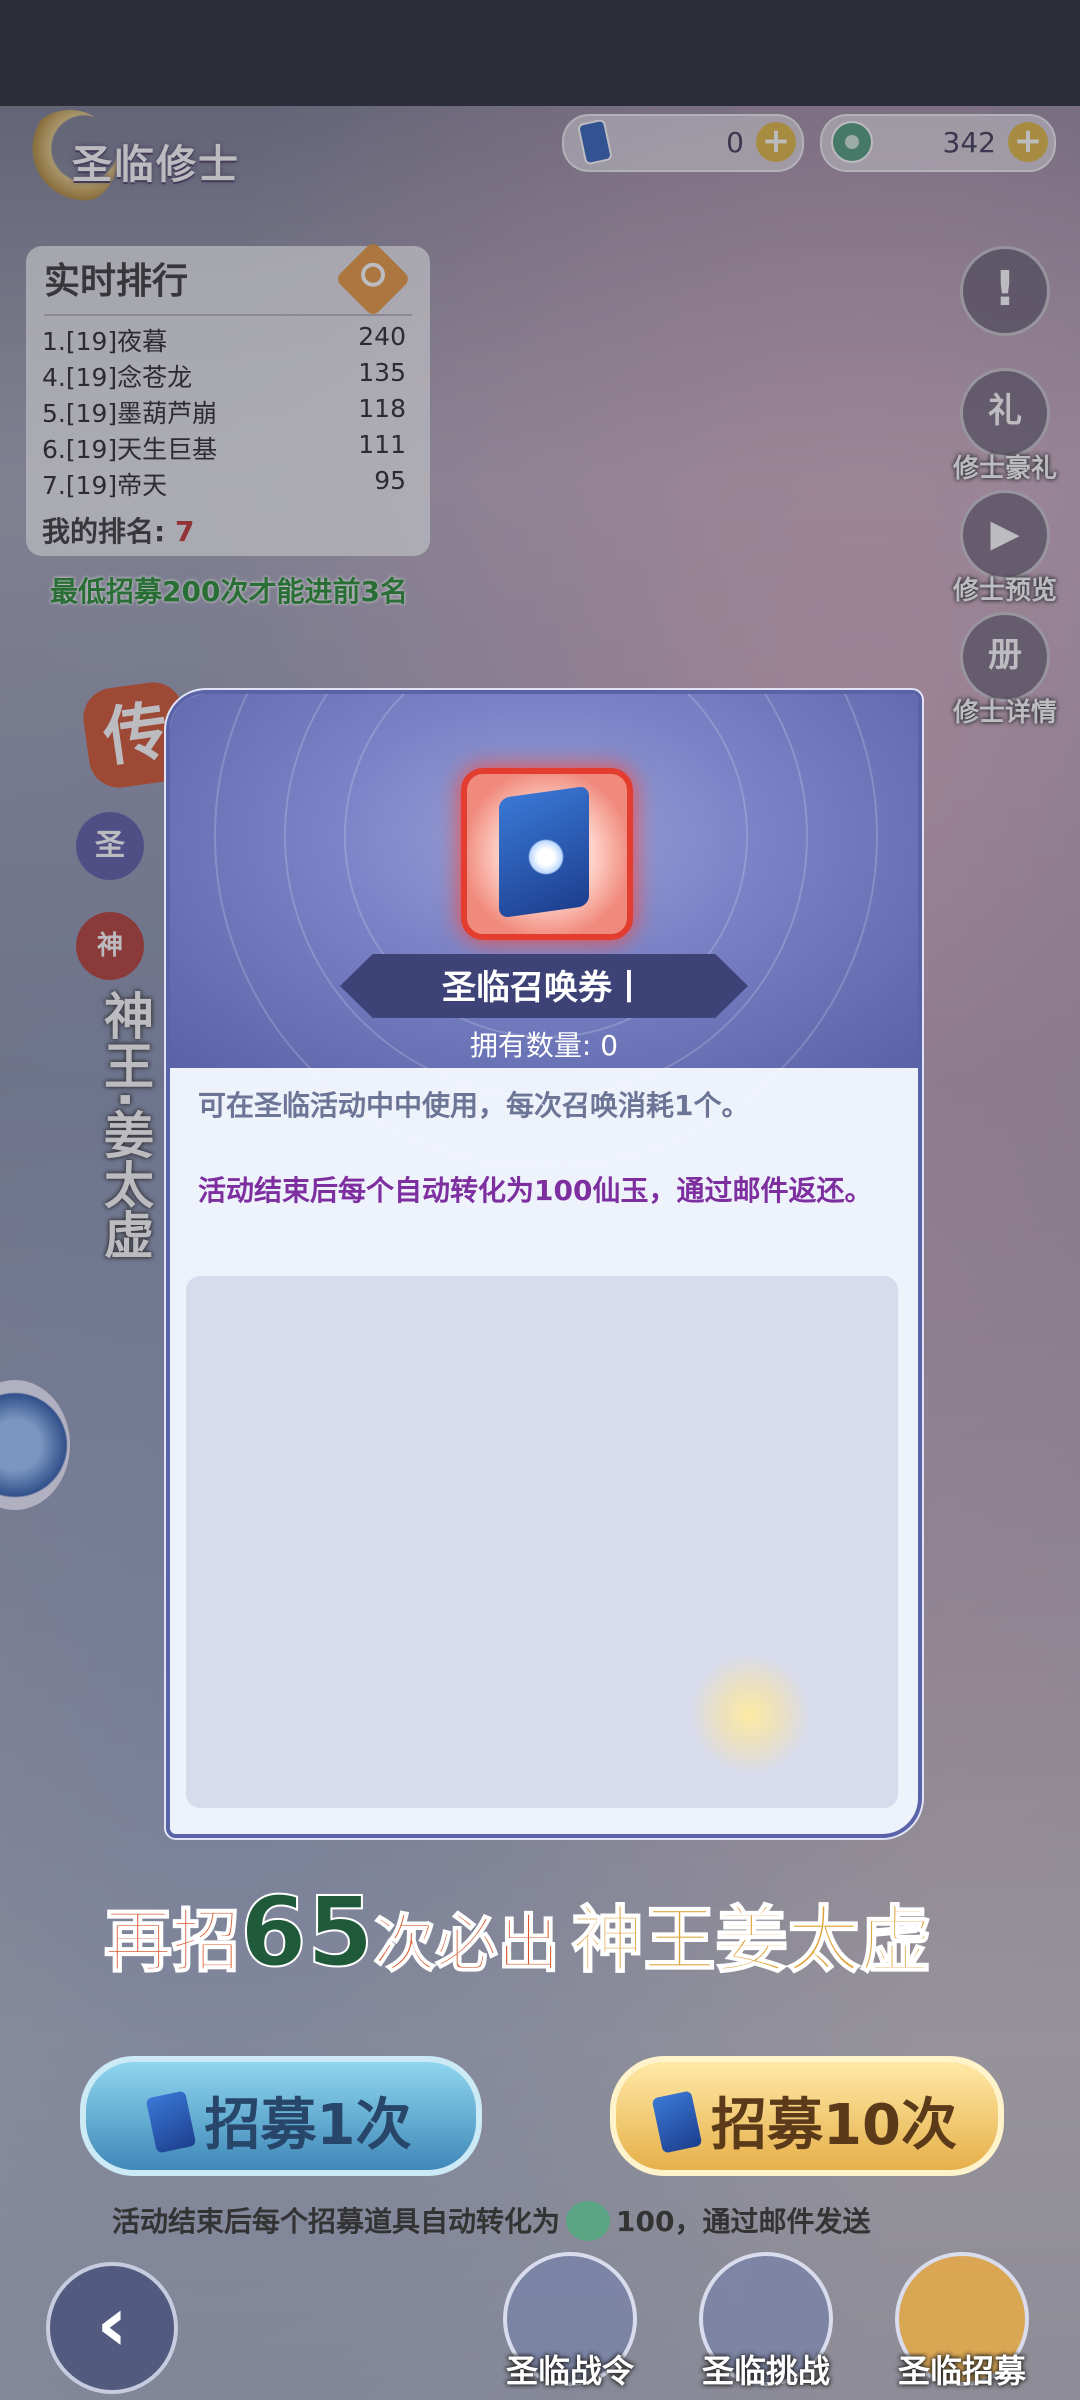  I want to click on owned-count: 拥有数量: 0, so click(544, 1045).